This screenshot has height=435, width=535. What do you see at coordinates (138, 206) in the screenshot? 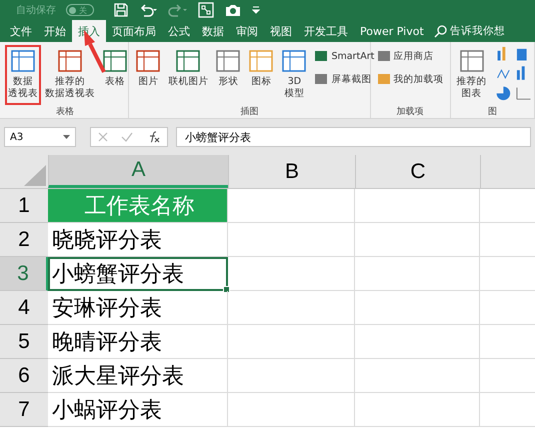
I see `table-cell: 工作表名称` at bounding box center [138, 206].